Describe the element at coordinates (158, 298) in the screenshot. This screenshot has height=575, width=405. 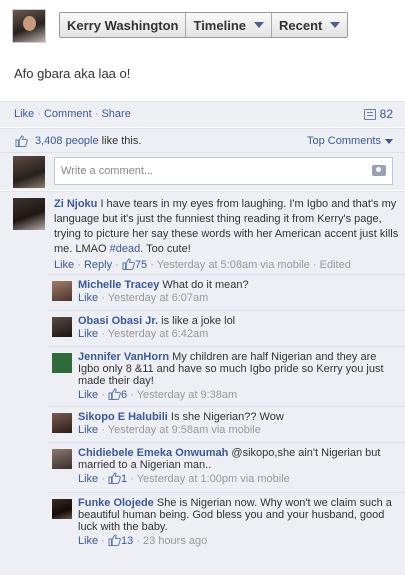
I see `comment-timestamp: Yesterday at 6:07am` at that location.